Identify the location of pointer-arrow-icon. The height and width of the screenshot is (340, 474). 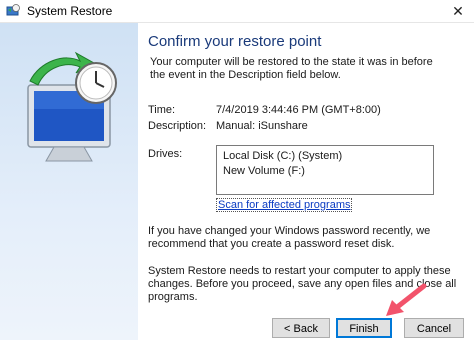
(406, 299).